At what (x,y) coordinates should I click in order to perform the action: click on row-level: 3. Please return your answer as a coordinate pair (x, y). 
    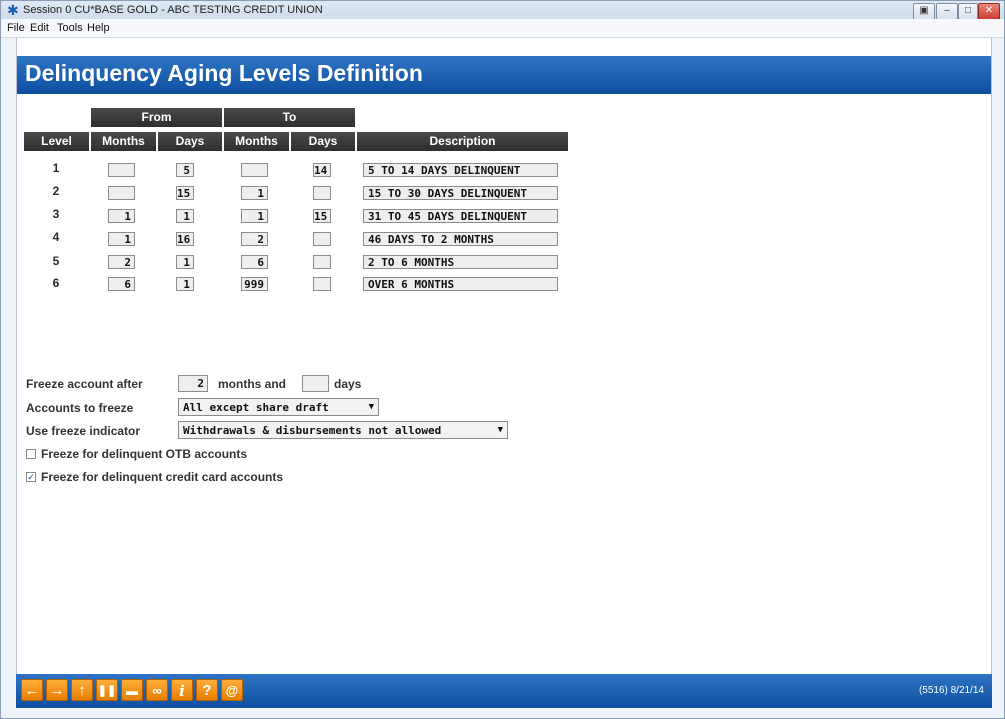
    Looking at the image, I should click on (56, 214).